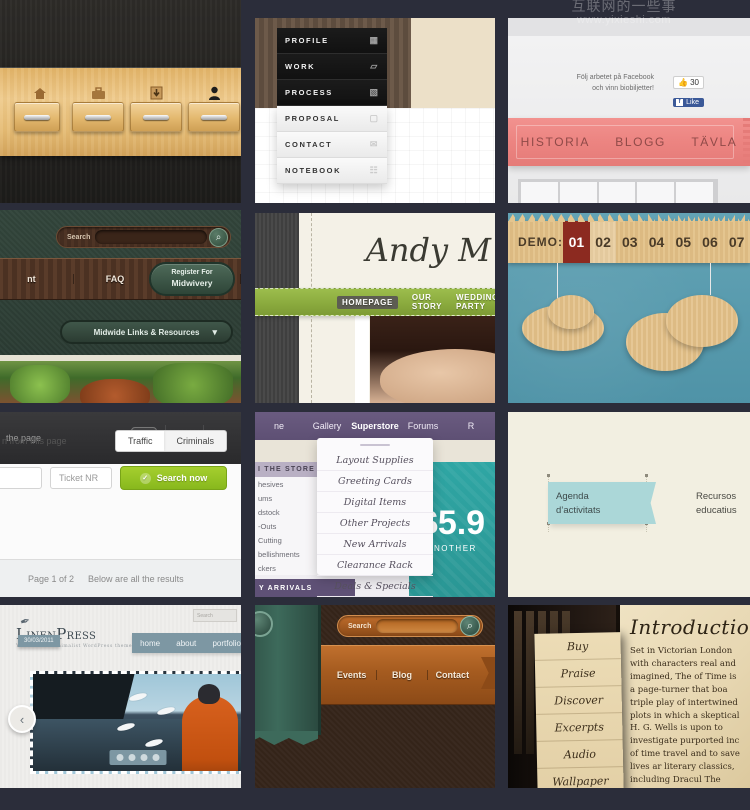 Image resolution: width=750 pixels, height=810 pixels. I want to click on gallery-item-wedding-ribbon: Andy M HOMEPAGE OUR STORY WEDDING PARTY, so click(375, 308).